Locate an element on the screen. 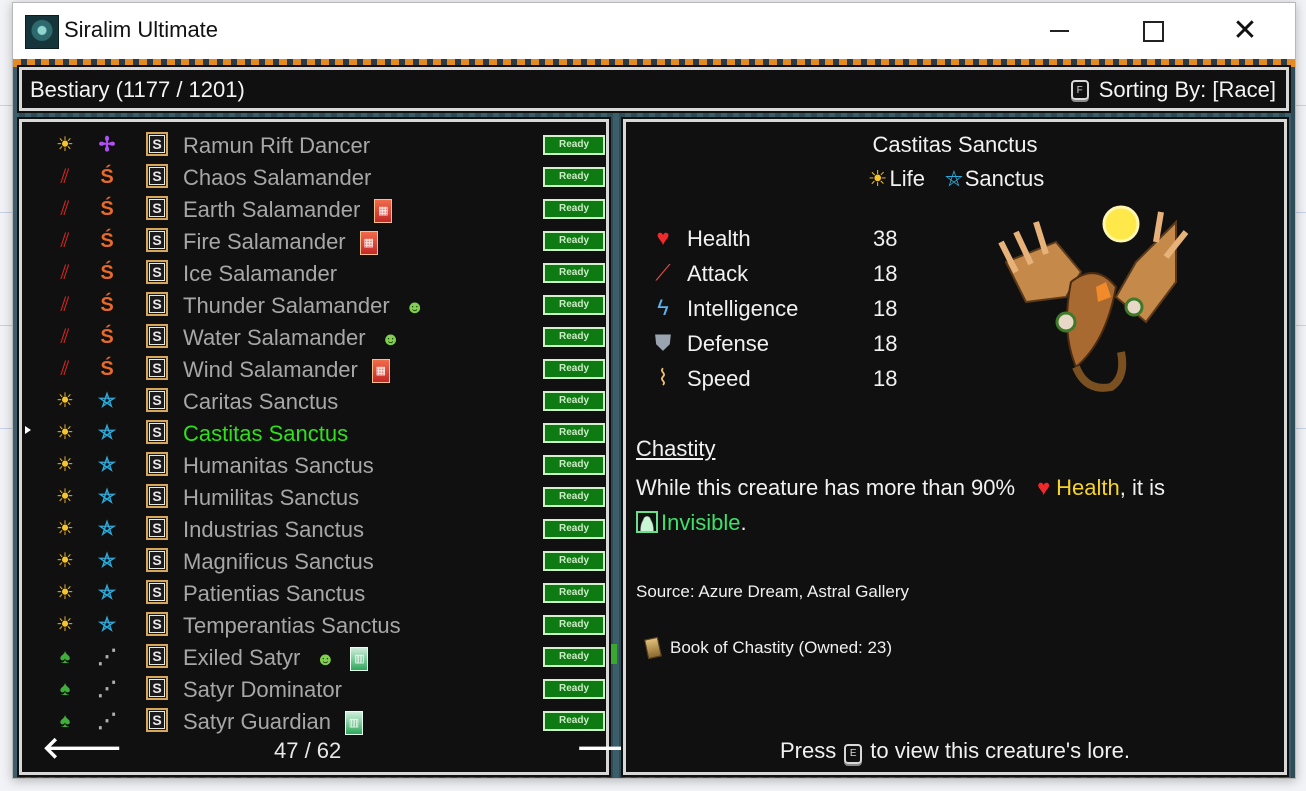 This screenshot has width=1306, height=791. sort-label: Sorting By: [Race] is located at coordinates (1187, 89).